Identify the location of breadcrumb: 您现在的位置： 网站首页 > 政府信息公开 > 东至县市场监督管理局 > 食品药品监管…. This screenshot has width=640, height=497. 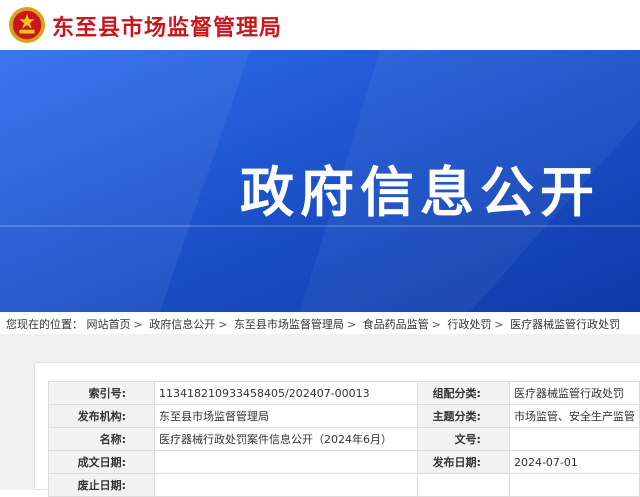
(320, 323).